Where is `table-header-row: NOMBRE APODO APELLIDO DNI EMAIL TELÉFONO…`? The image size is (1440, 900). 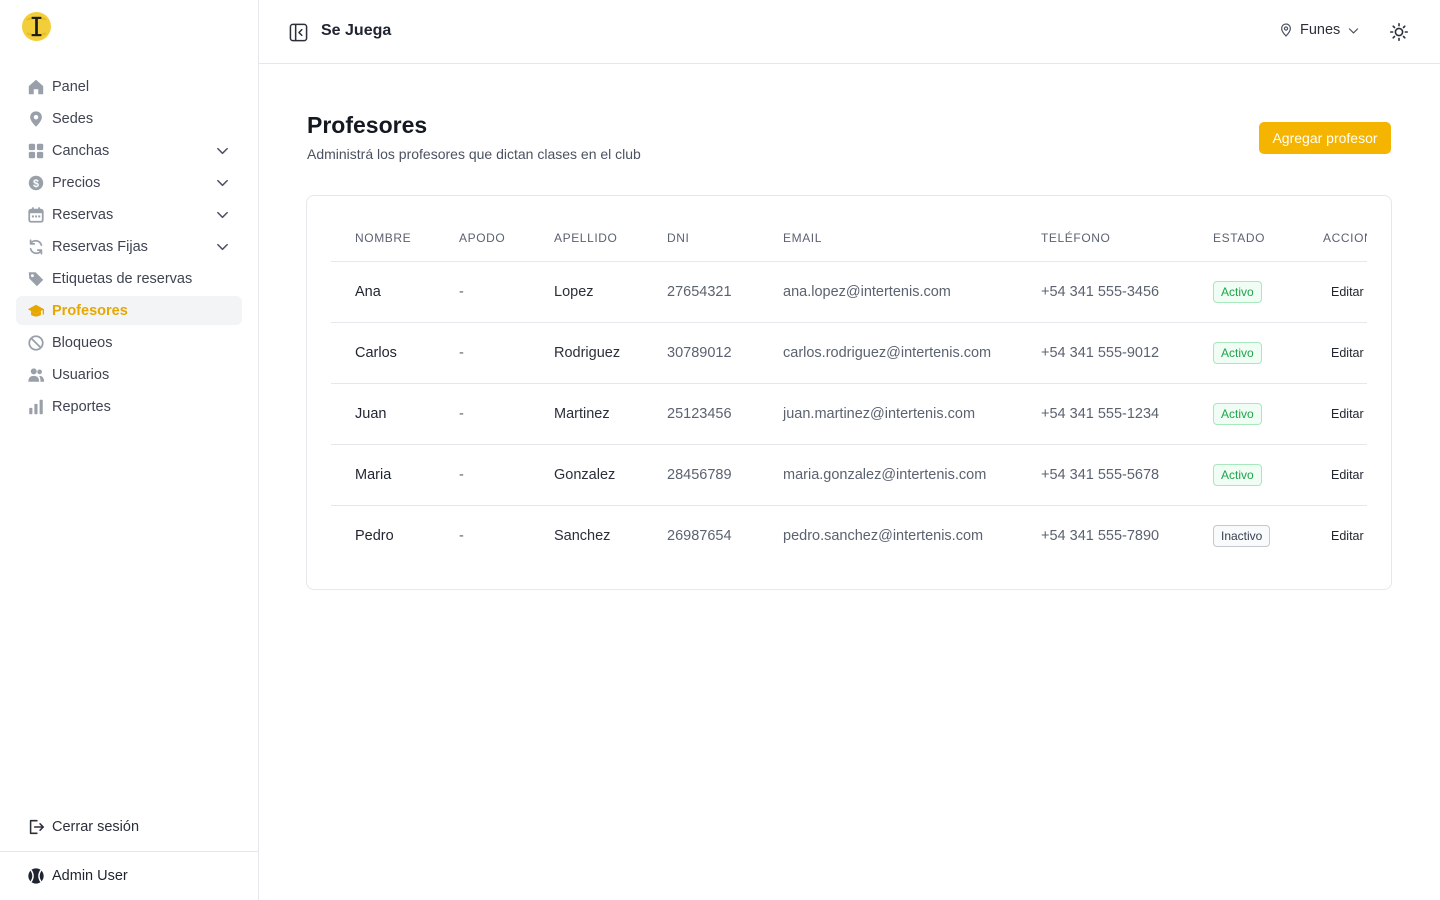
table-header-row: NOMBRE APODO APELLIDO DNI EMAIL TELÉFONO… is located at coordinates (849, 239).